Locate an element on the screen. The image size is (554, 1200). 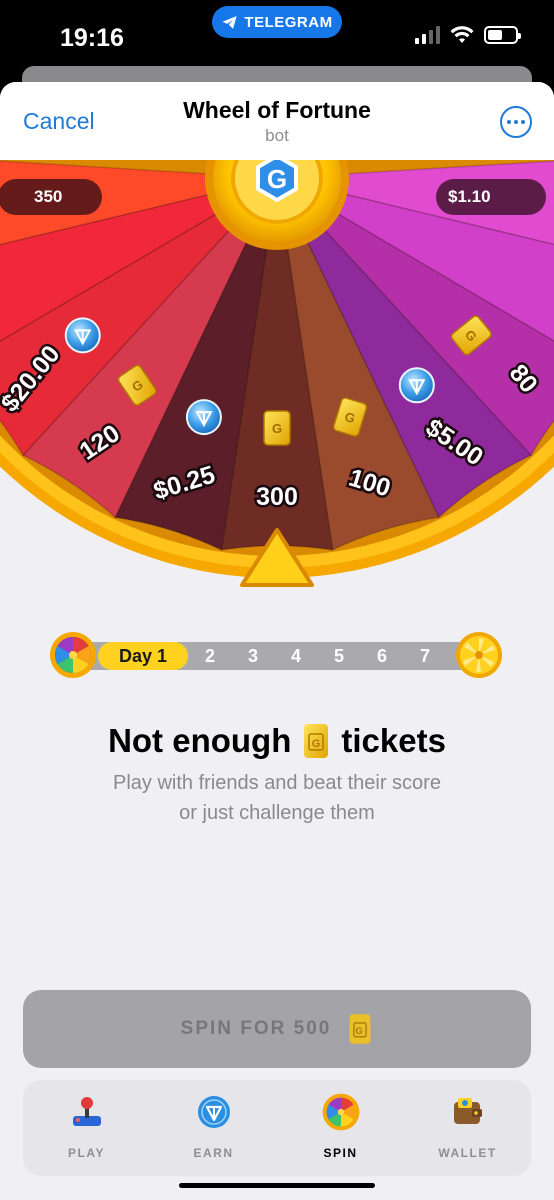
telegram-pill: TELEGRAM is located at coordinates (277, 22).